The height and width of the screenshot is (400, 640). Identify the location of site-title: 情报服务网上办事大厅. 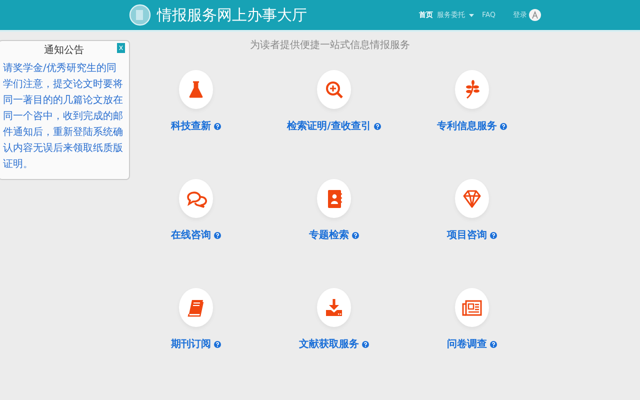
(232, 15).